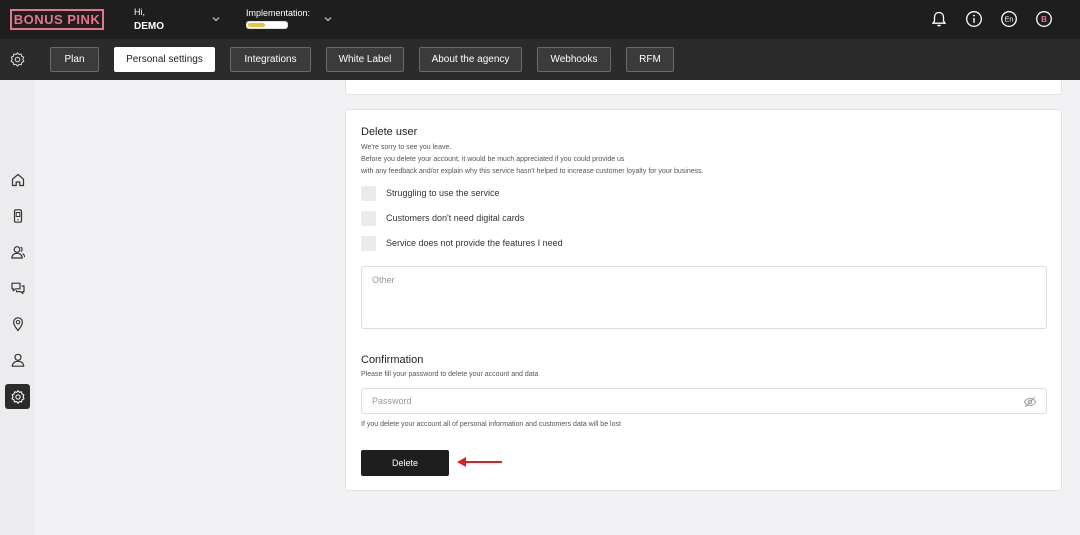  I want to click on sidebar-item-home, so click(17, 179).